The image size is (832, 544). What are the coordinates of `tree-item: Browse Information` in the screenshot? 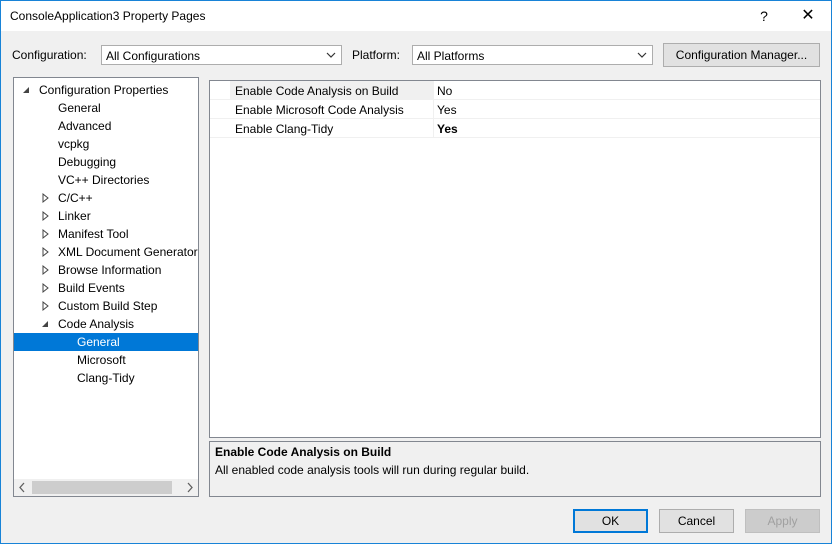 It's located at (106, 270).